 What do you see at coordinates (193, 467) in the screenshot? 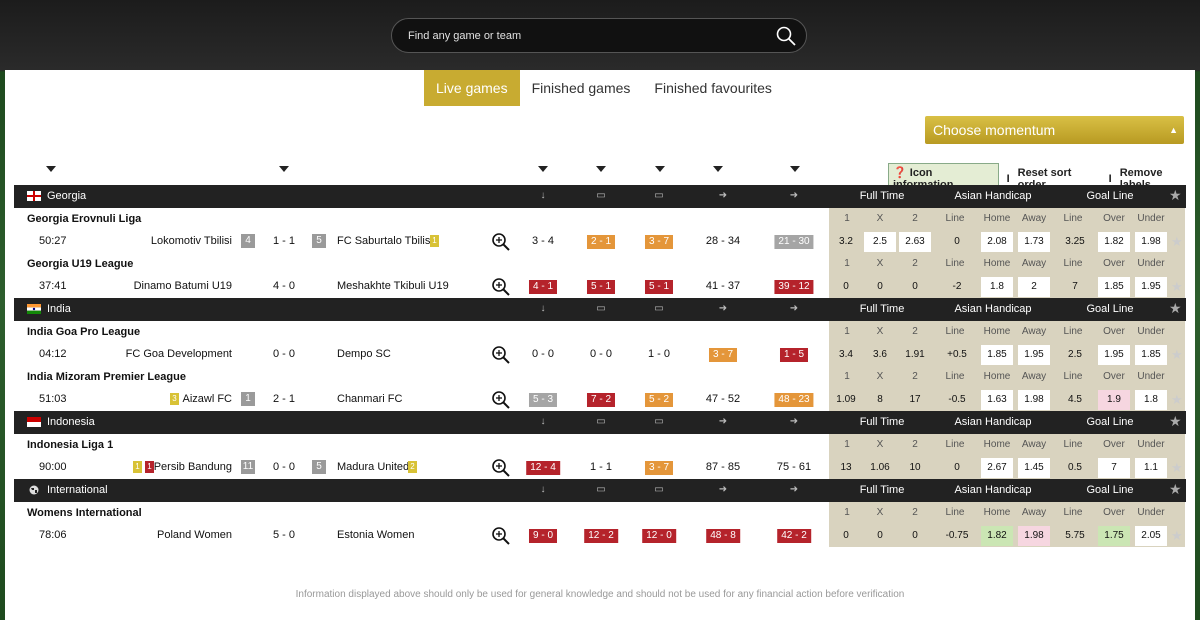
I see `home-team: Persib Bandung` at bounding box center [193, 467].